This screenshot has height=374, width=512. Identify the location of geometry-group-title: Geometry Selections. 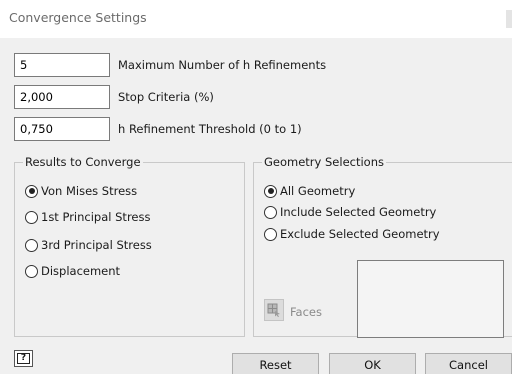
(324, 162).